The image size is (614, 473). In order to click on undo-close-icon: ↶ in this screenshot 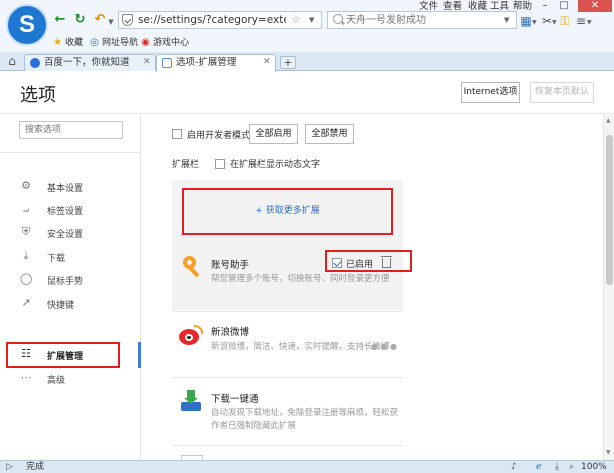, I will do `click(100, 20)`.